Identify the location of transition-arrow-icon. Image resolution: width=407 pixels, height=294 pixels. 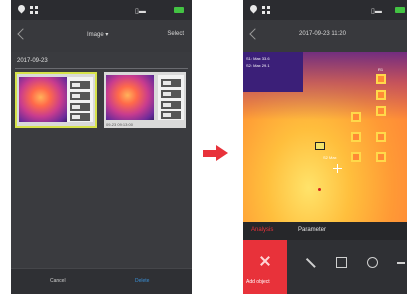
(215, 153).